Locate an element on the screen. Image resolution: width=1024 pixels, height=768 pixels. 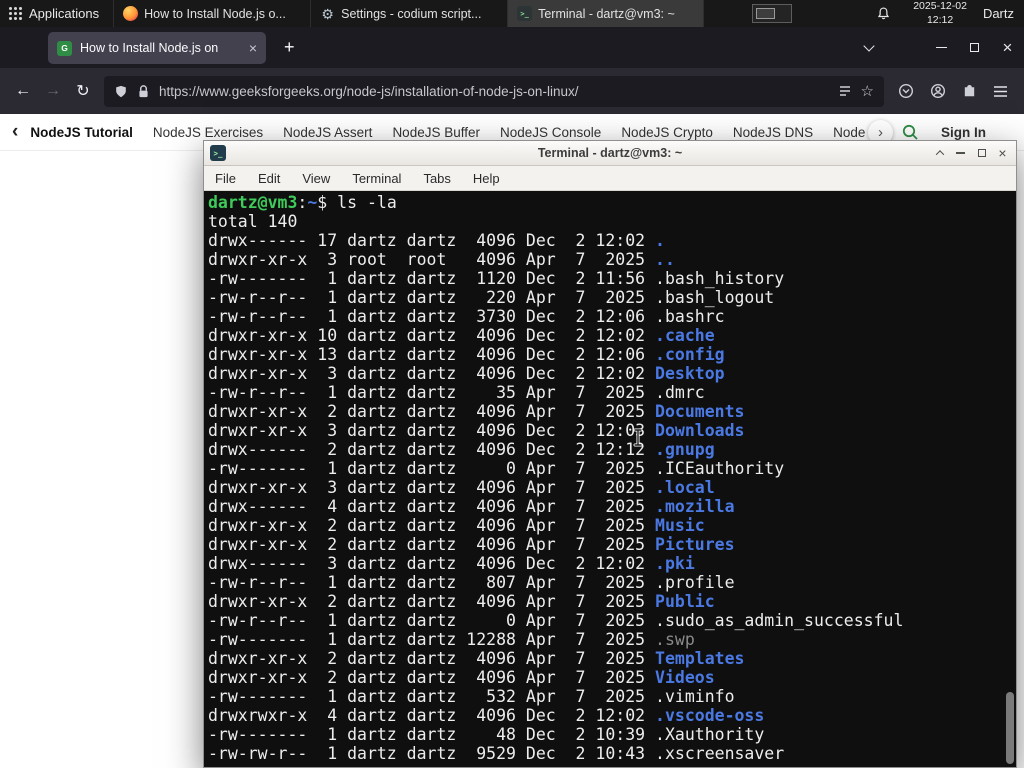
applications-label: Applications is located at coordinates (64, 13).